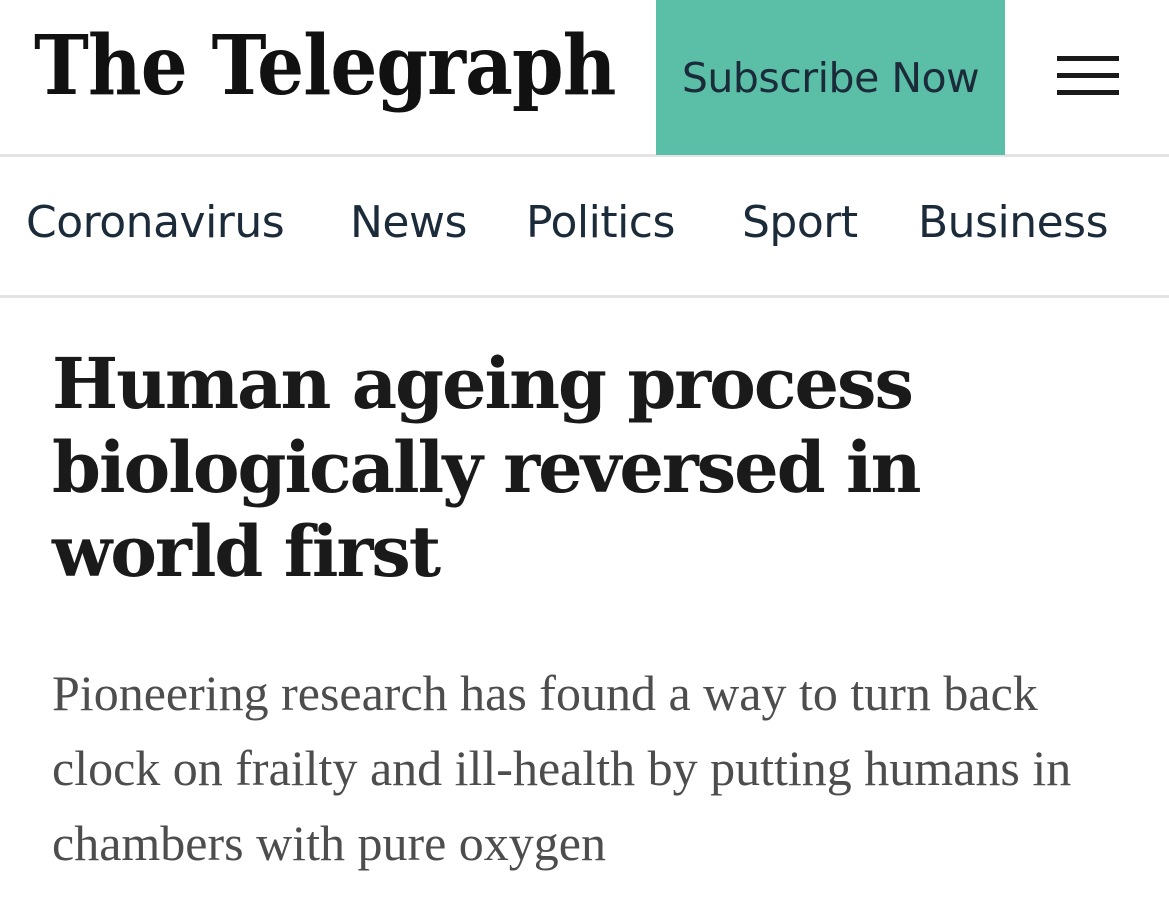 The image size is (1169, 915). I want to click on menu-bar-top, so click(1088, 58).